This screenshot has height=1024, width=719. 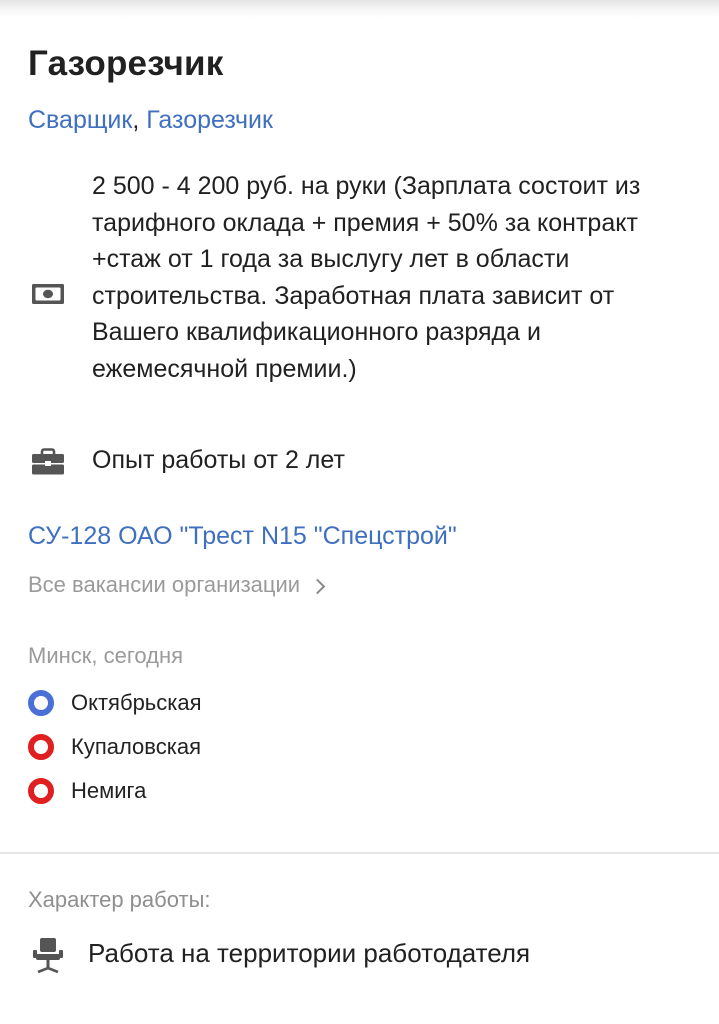 What do you see at coordinates (48, 461) in the screenshot?
I see `briefcase-icon` at bounding box center [48, 461].